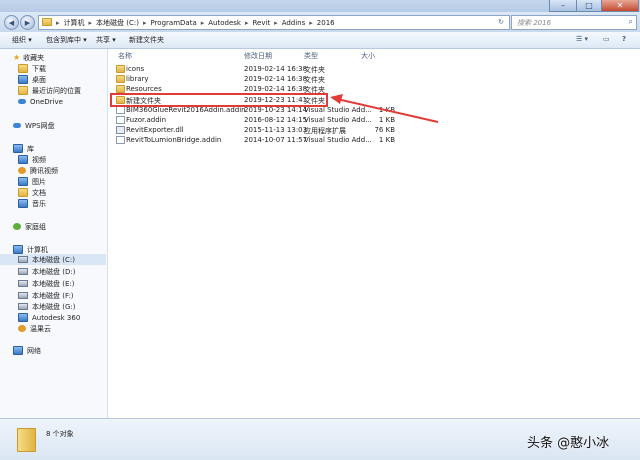  I want to click on sidebar-item-drive-g: 本地磁盘 (G:), so click(46, 306).